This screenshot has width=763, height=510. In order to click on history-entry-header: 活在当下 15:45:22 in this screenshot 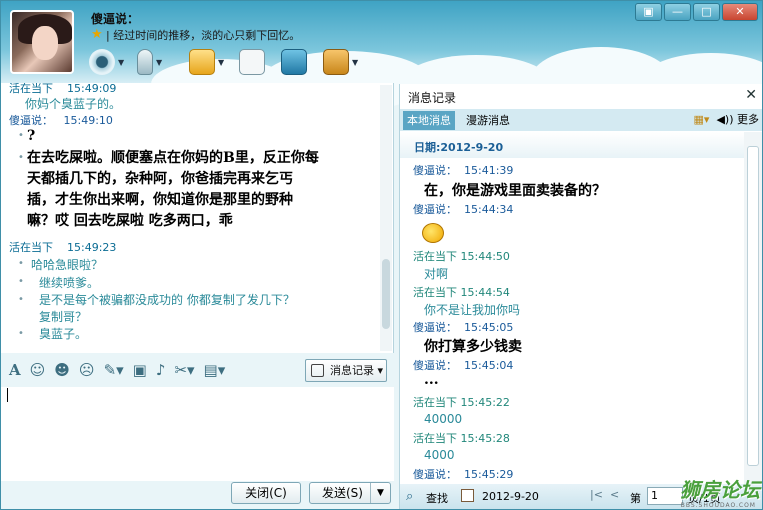, I will do `click(461, 402)`.